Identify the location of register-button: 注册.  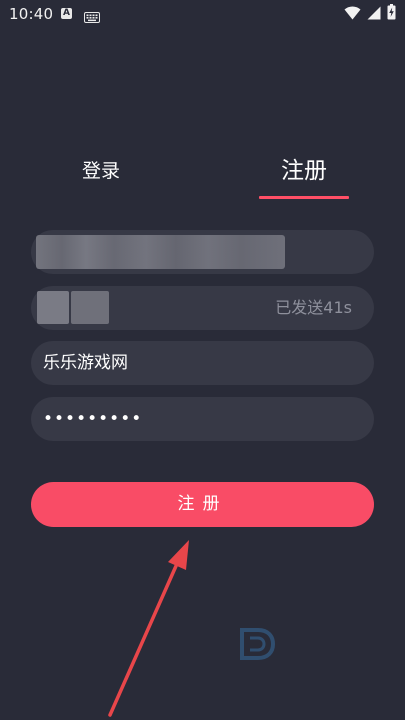
(202, 504).